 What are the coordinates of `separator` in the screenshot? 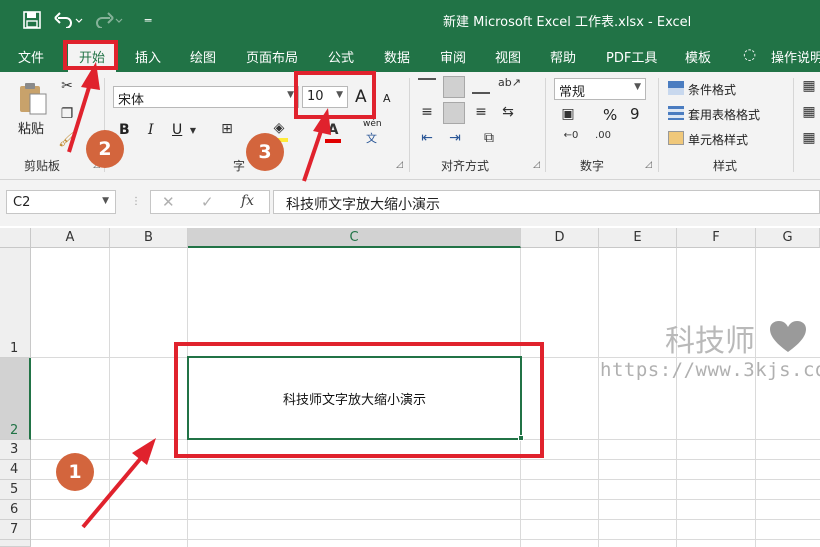 It's located at (793, 125).